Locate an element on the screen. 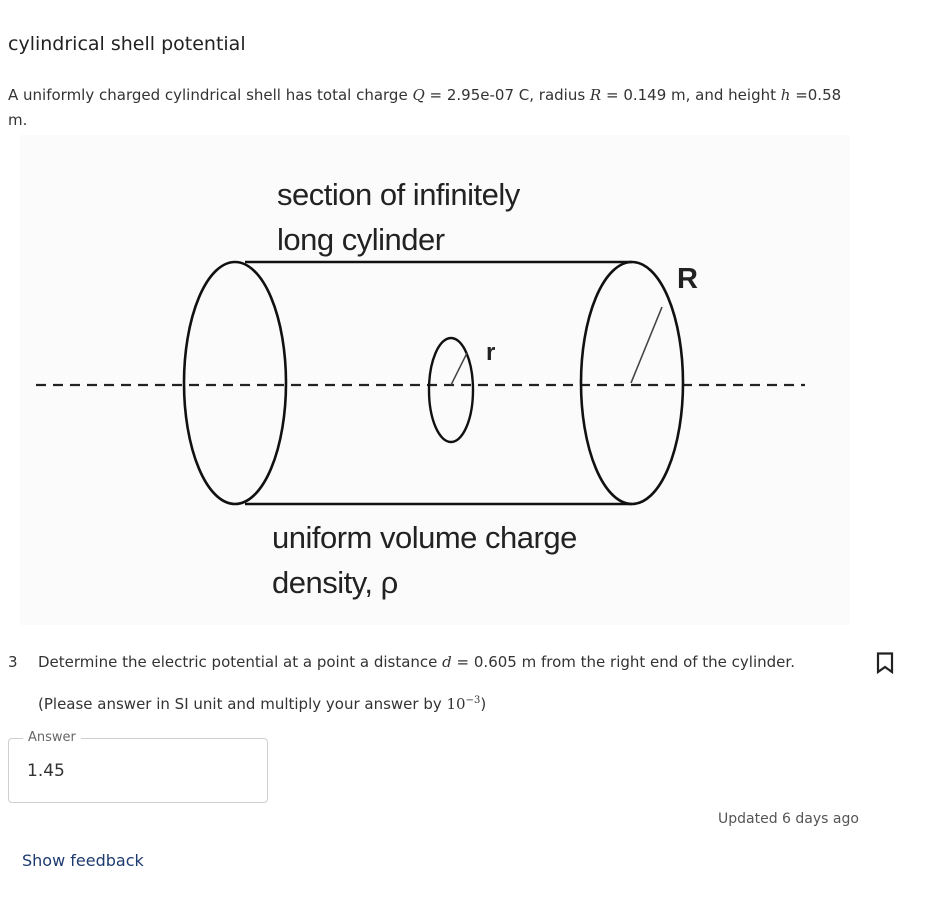  caption-bottom: uniform volume charge density, ρ is located at coordinates (424, 560).